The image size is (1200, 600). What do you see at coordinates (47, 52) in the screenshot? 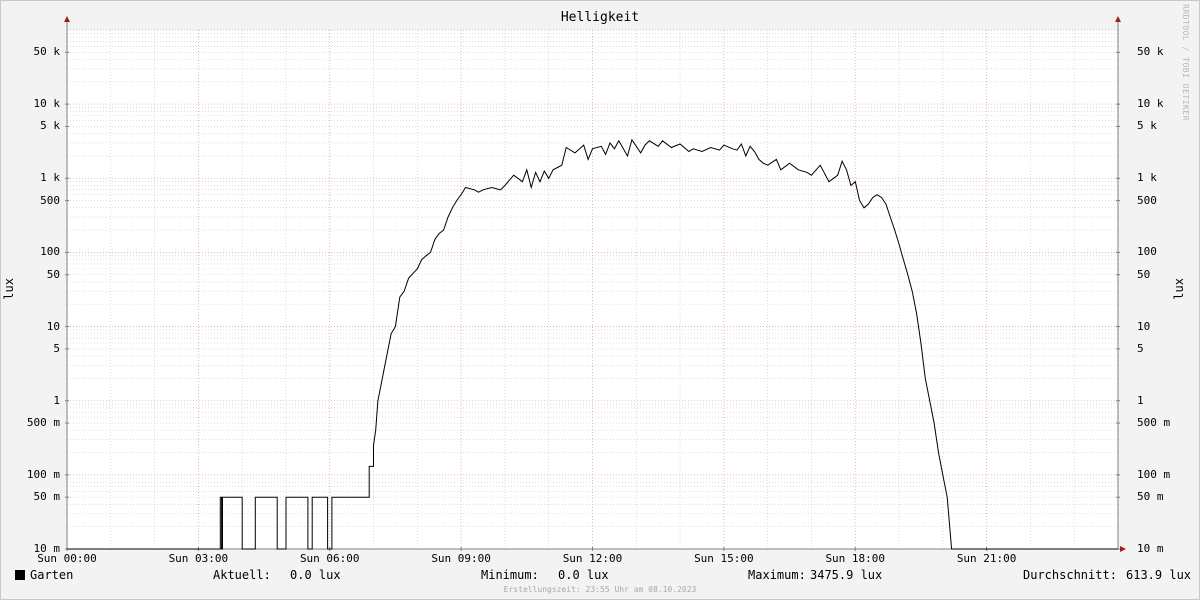
I see `y-tick-label-left: 50 k` at bounding box center [47, 52].